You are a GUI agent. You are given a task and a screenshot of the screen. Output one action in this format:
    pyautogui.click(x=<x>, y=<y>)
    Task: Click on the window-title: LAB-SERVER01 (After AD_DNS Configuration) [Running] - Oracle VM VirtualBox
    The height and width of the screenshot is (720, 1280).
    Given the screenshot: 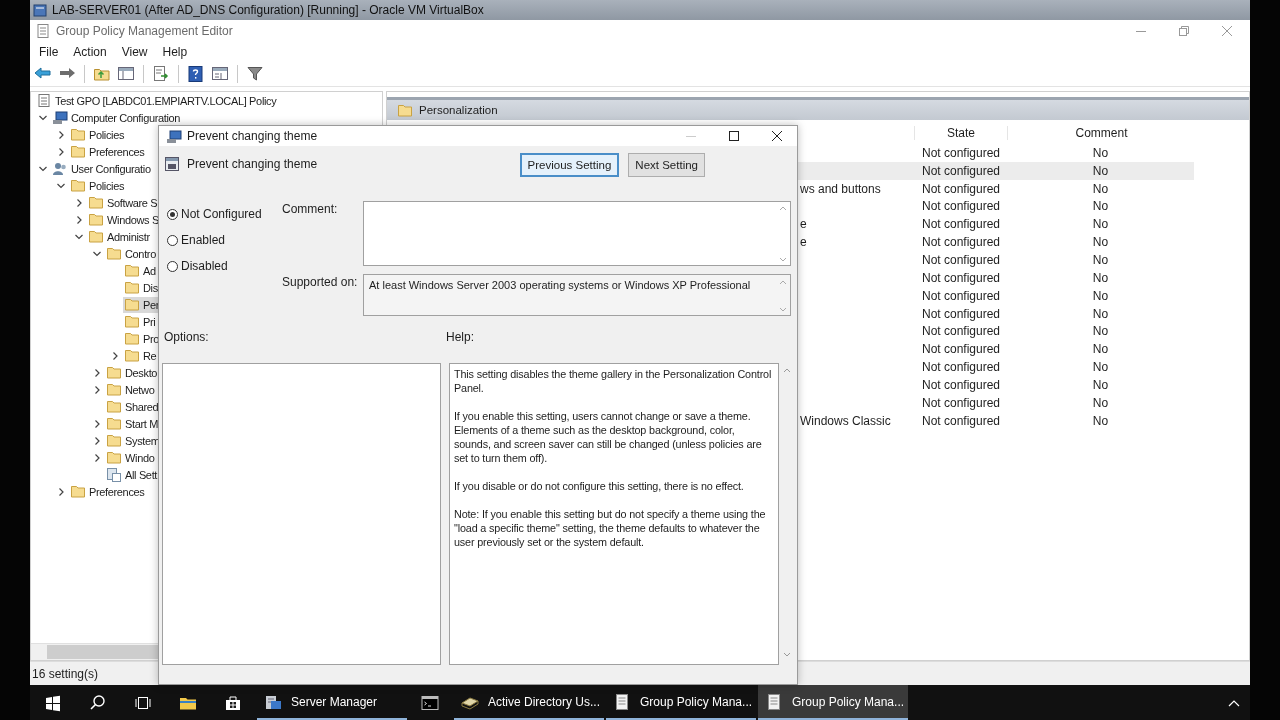 What is the action you would take?
    pyautogui.click(x=268, y=10)
    